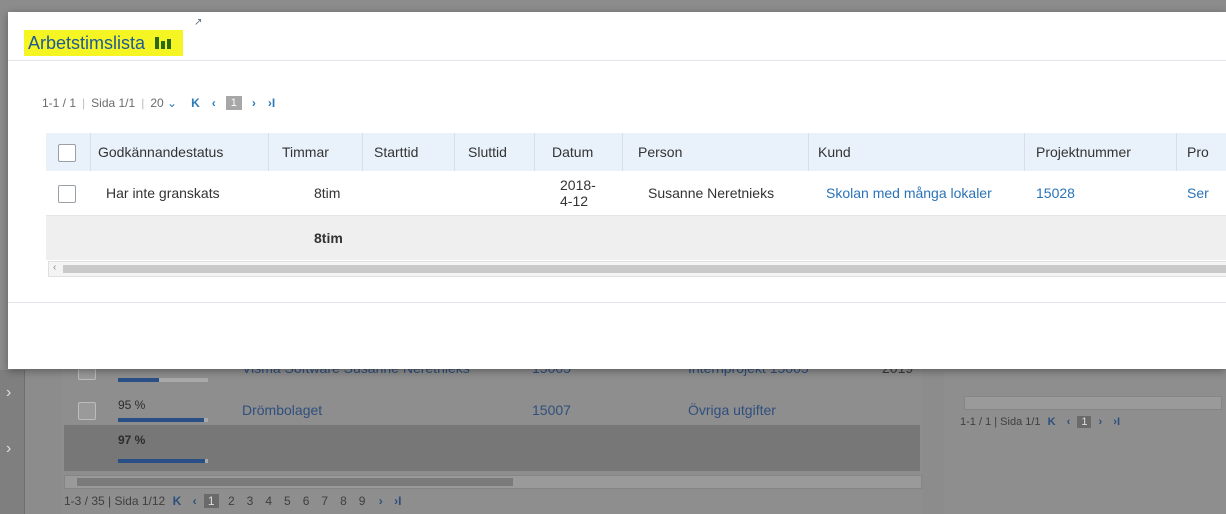 The width and height of the screenshot is (1226, 514). I want to click on footer-divider, so click(617, 302).